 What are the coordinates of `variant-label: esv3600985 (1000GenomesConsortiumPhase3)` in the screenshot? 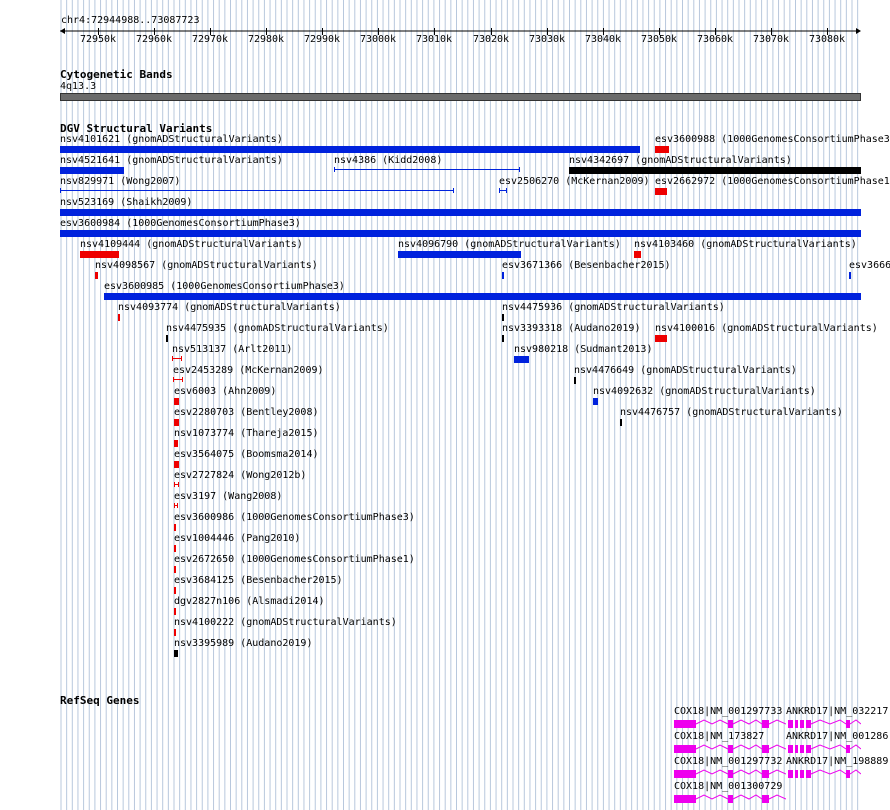 It's located at (224, 287).